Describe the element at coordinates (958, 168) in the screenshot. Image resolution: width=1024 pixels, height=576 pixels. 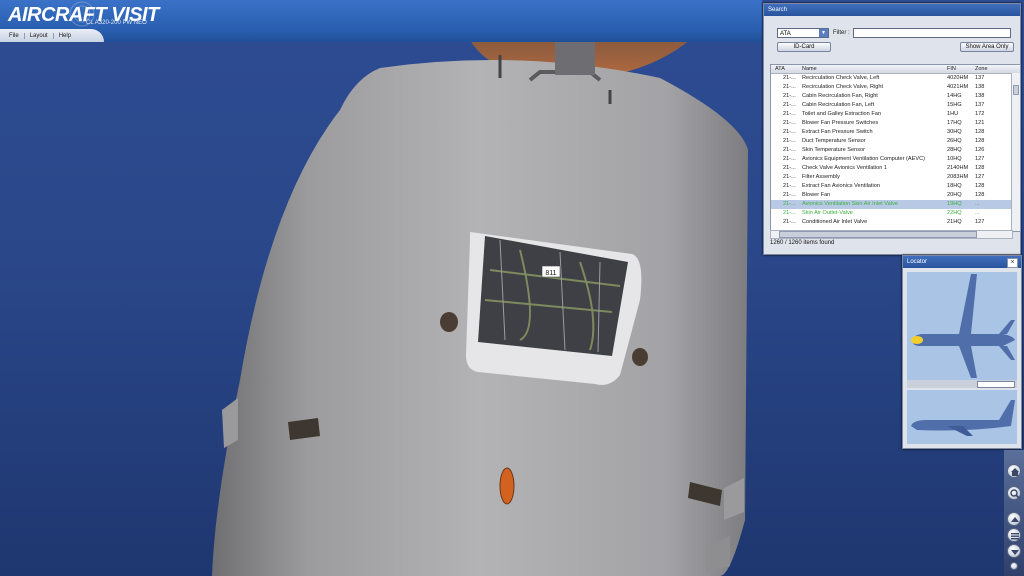
I see `cell-fin: 2140HM` at that location.